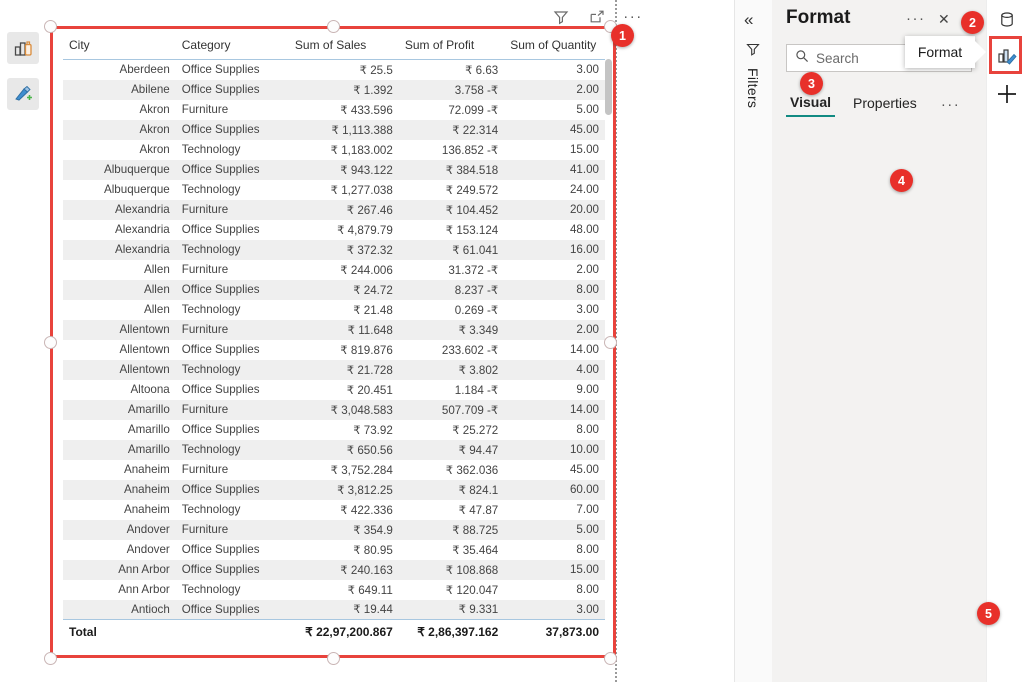 The width and height of the screenshot is (1024, 682). I want to click on cell-city: Abilene, so click(150, 89).